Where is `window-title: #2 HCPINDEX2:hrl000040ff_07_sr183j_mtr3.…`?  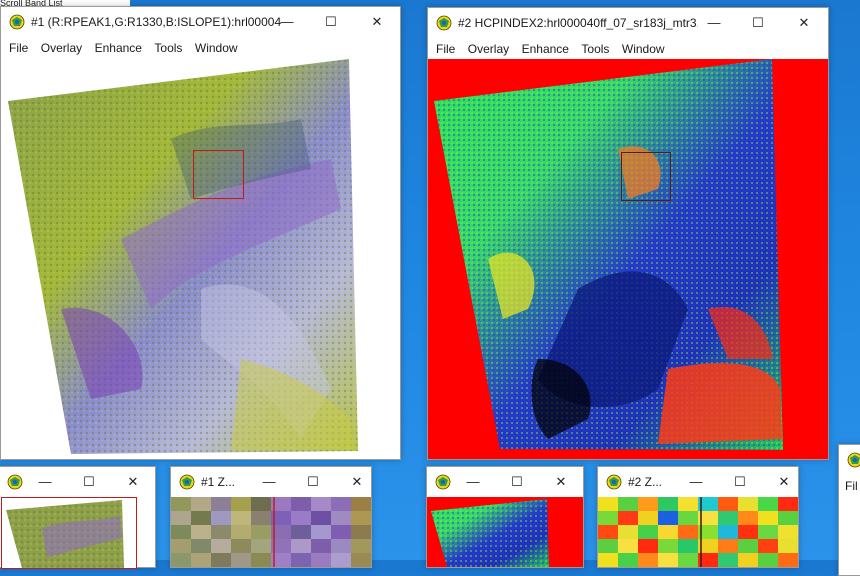 window-title: #2 HCPINDEX2:hrl000040ff_07_sr183j_mtr3.… is located at coordinates (578, 23).